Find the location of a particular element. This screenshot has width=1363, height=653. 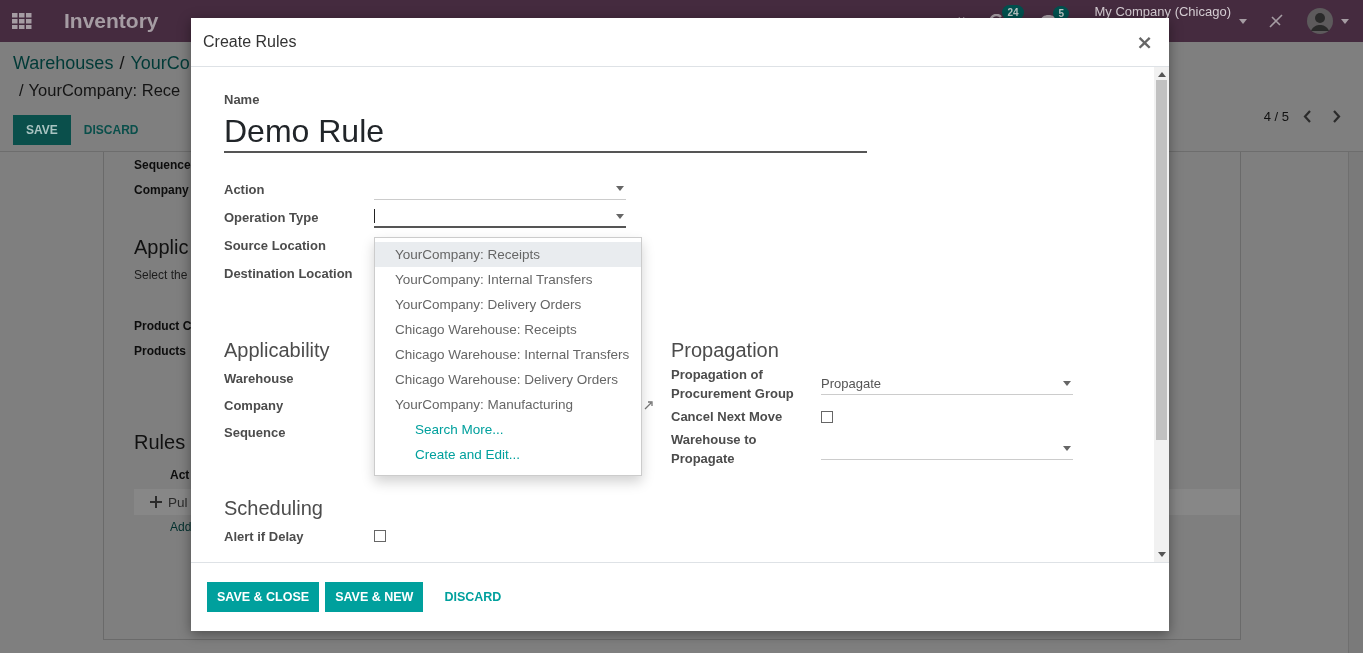

field-label: Cancel Next Move is located at coordinates (727, 417).